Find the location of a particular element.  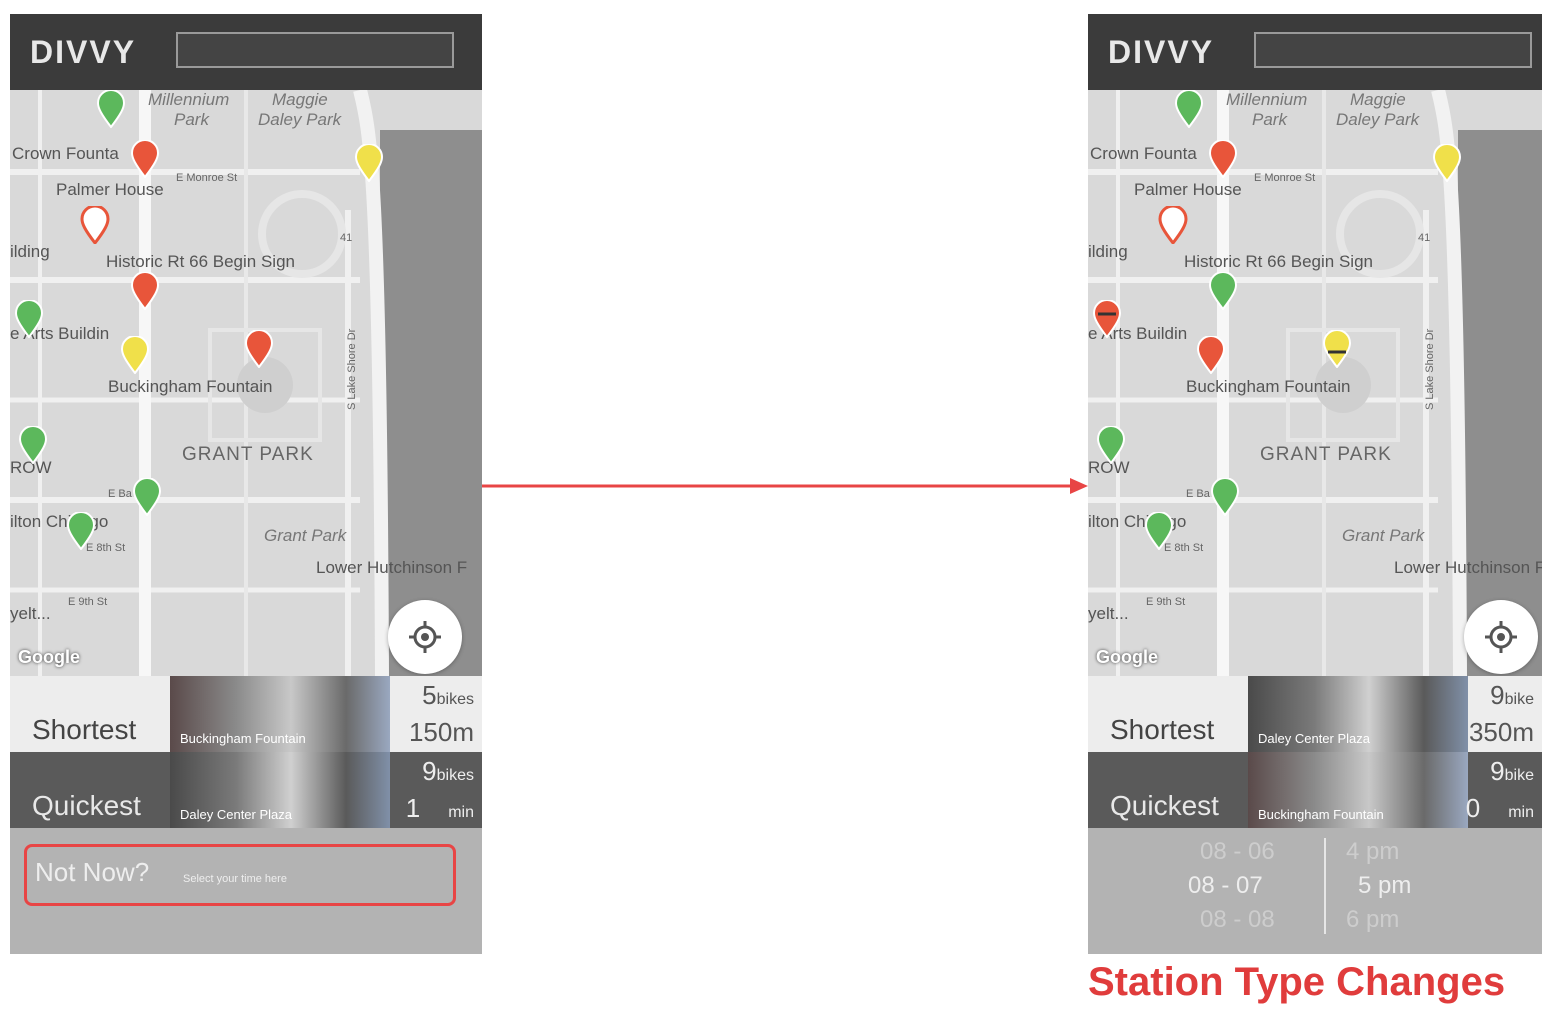

date-option: 08 - 06 is located at coordinates (1237, 852).